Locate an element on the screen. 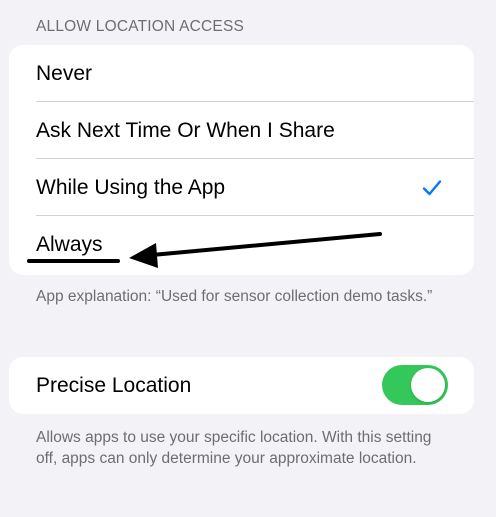  toggle-knob is located at coordinates (428, 385).